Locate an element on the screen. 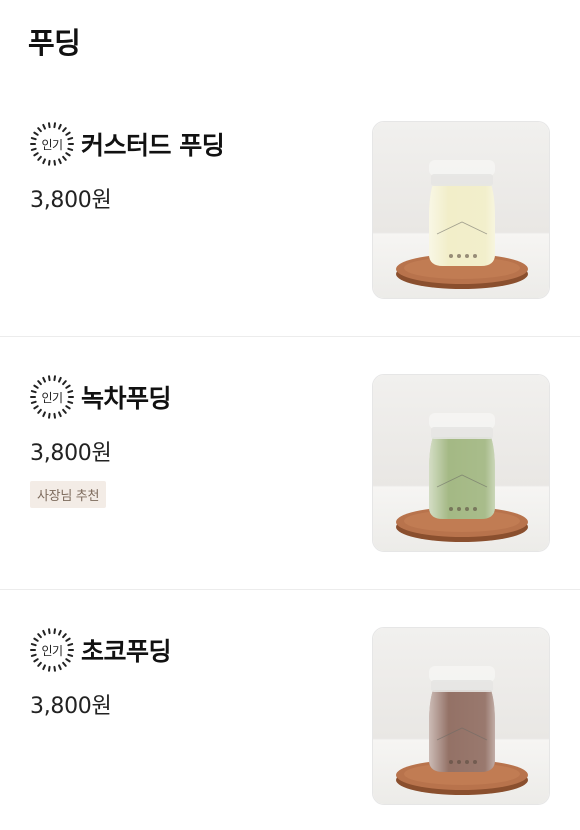  chocolate-pudding-jar-icon is located at coordinates (461, 716).